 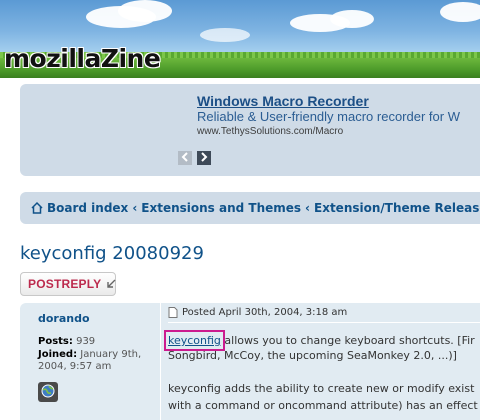 What do you see at coordinates (82, 58) in the screenshot?
I see `site-logo: mozillaZine` at bounding box center [82, 58].